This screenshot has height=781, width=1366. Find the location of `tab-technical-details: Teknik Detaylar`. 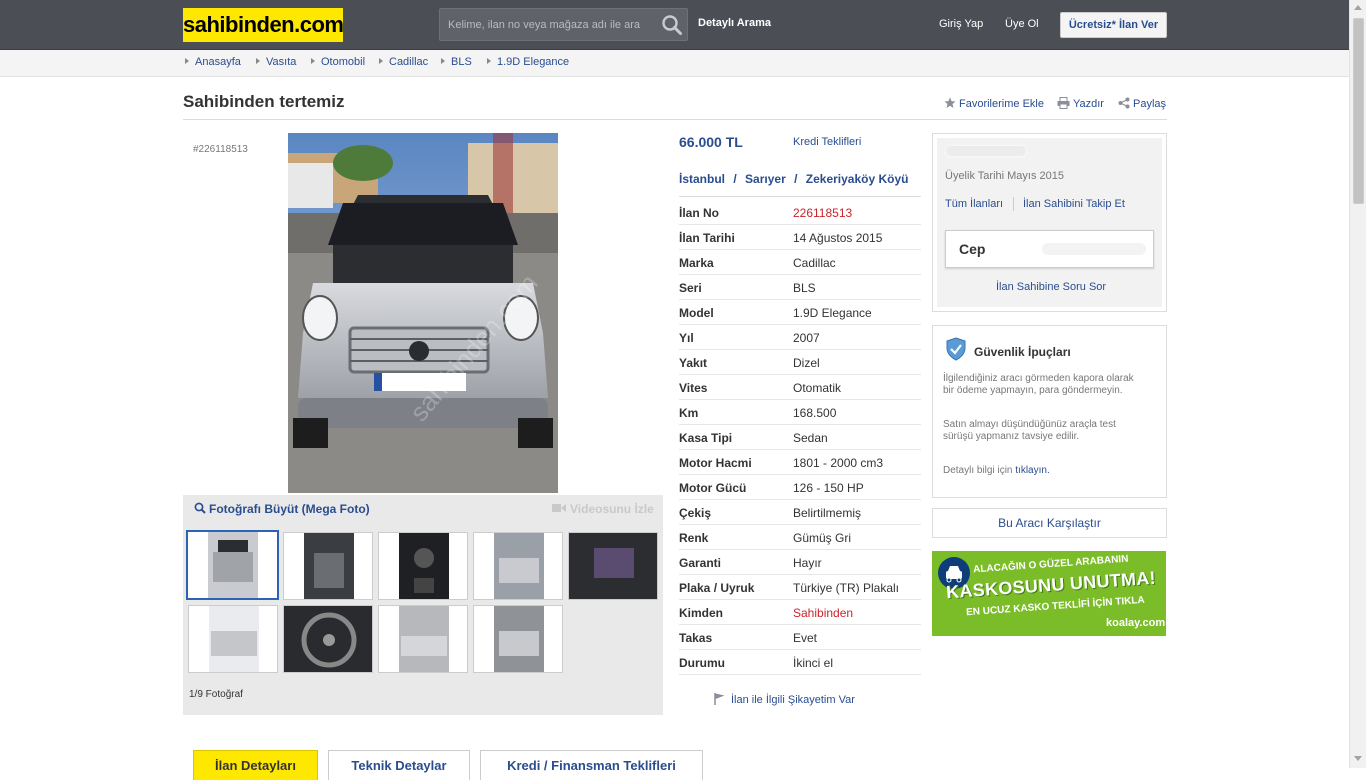

tab-technical-details: Teknik Detaylar is located at coordinates (399, 765).